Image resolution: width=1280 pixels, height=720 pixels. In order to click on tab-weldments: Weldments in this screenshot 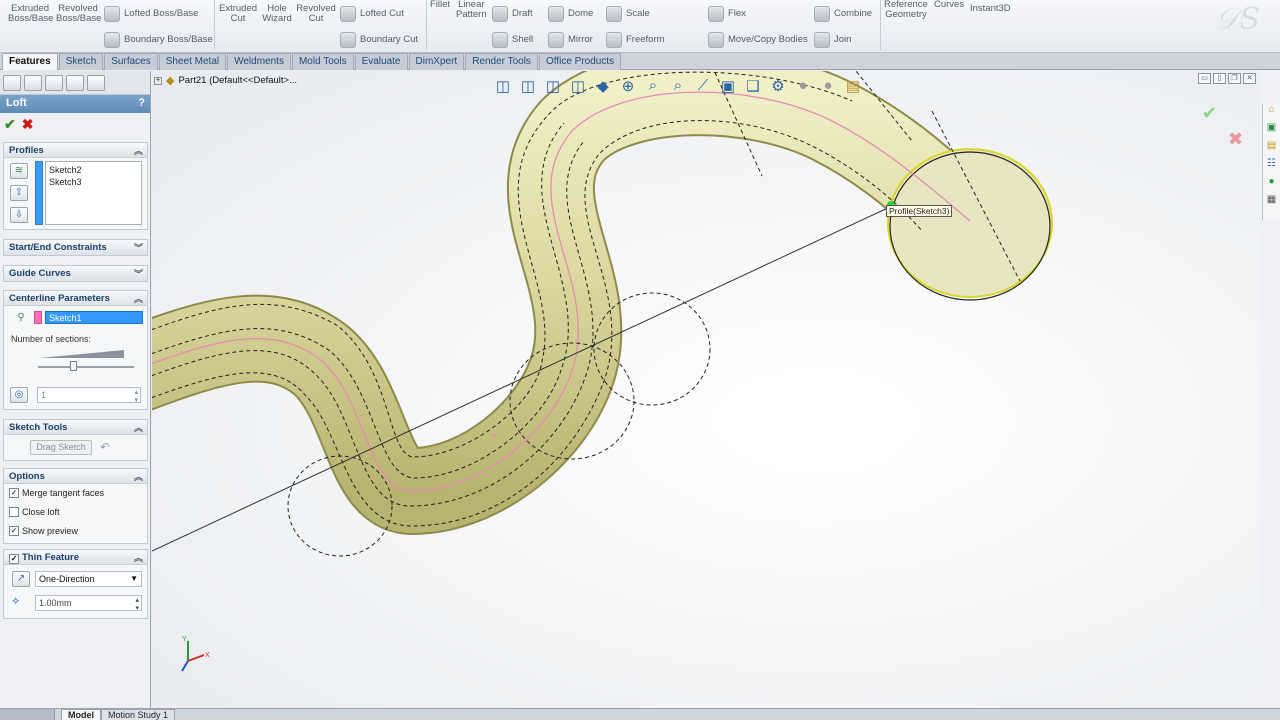, I will do `click(259, 61)`.